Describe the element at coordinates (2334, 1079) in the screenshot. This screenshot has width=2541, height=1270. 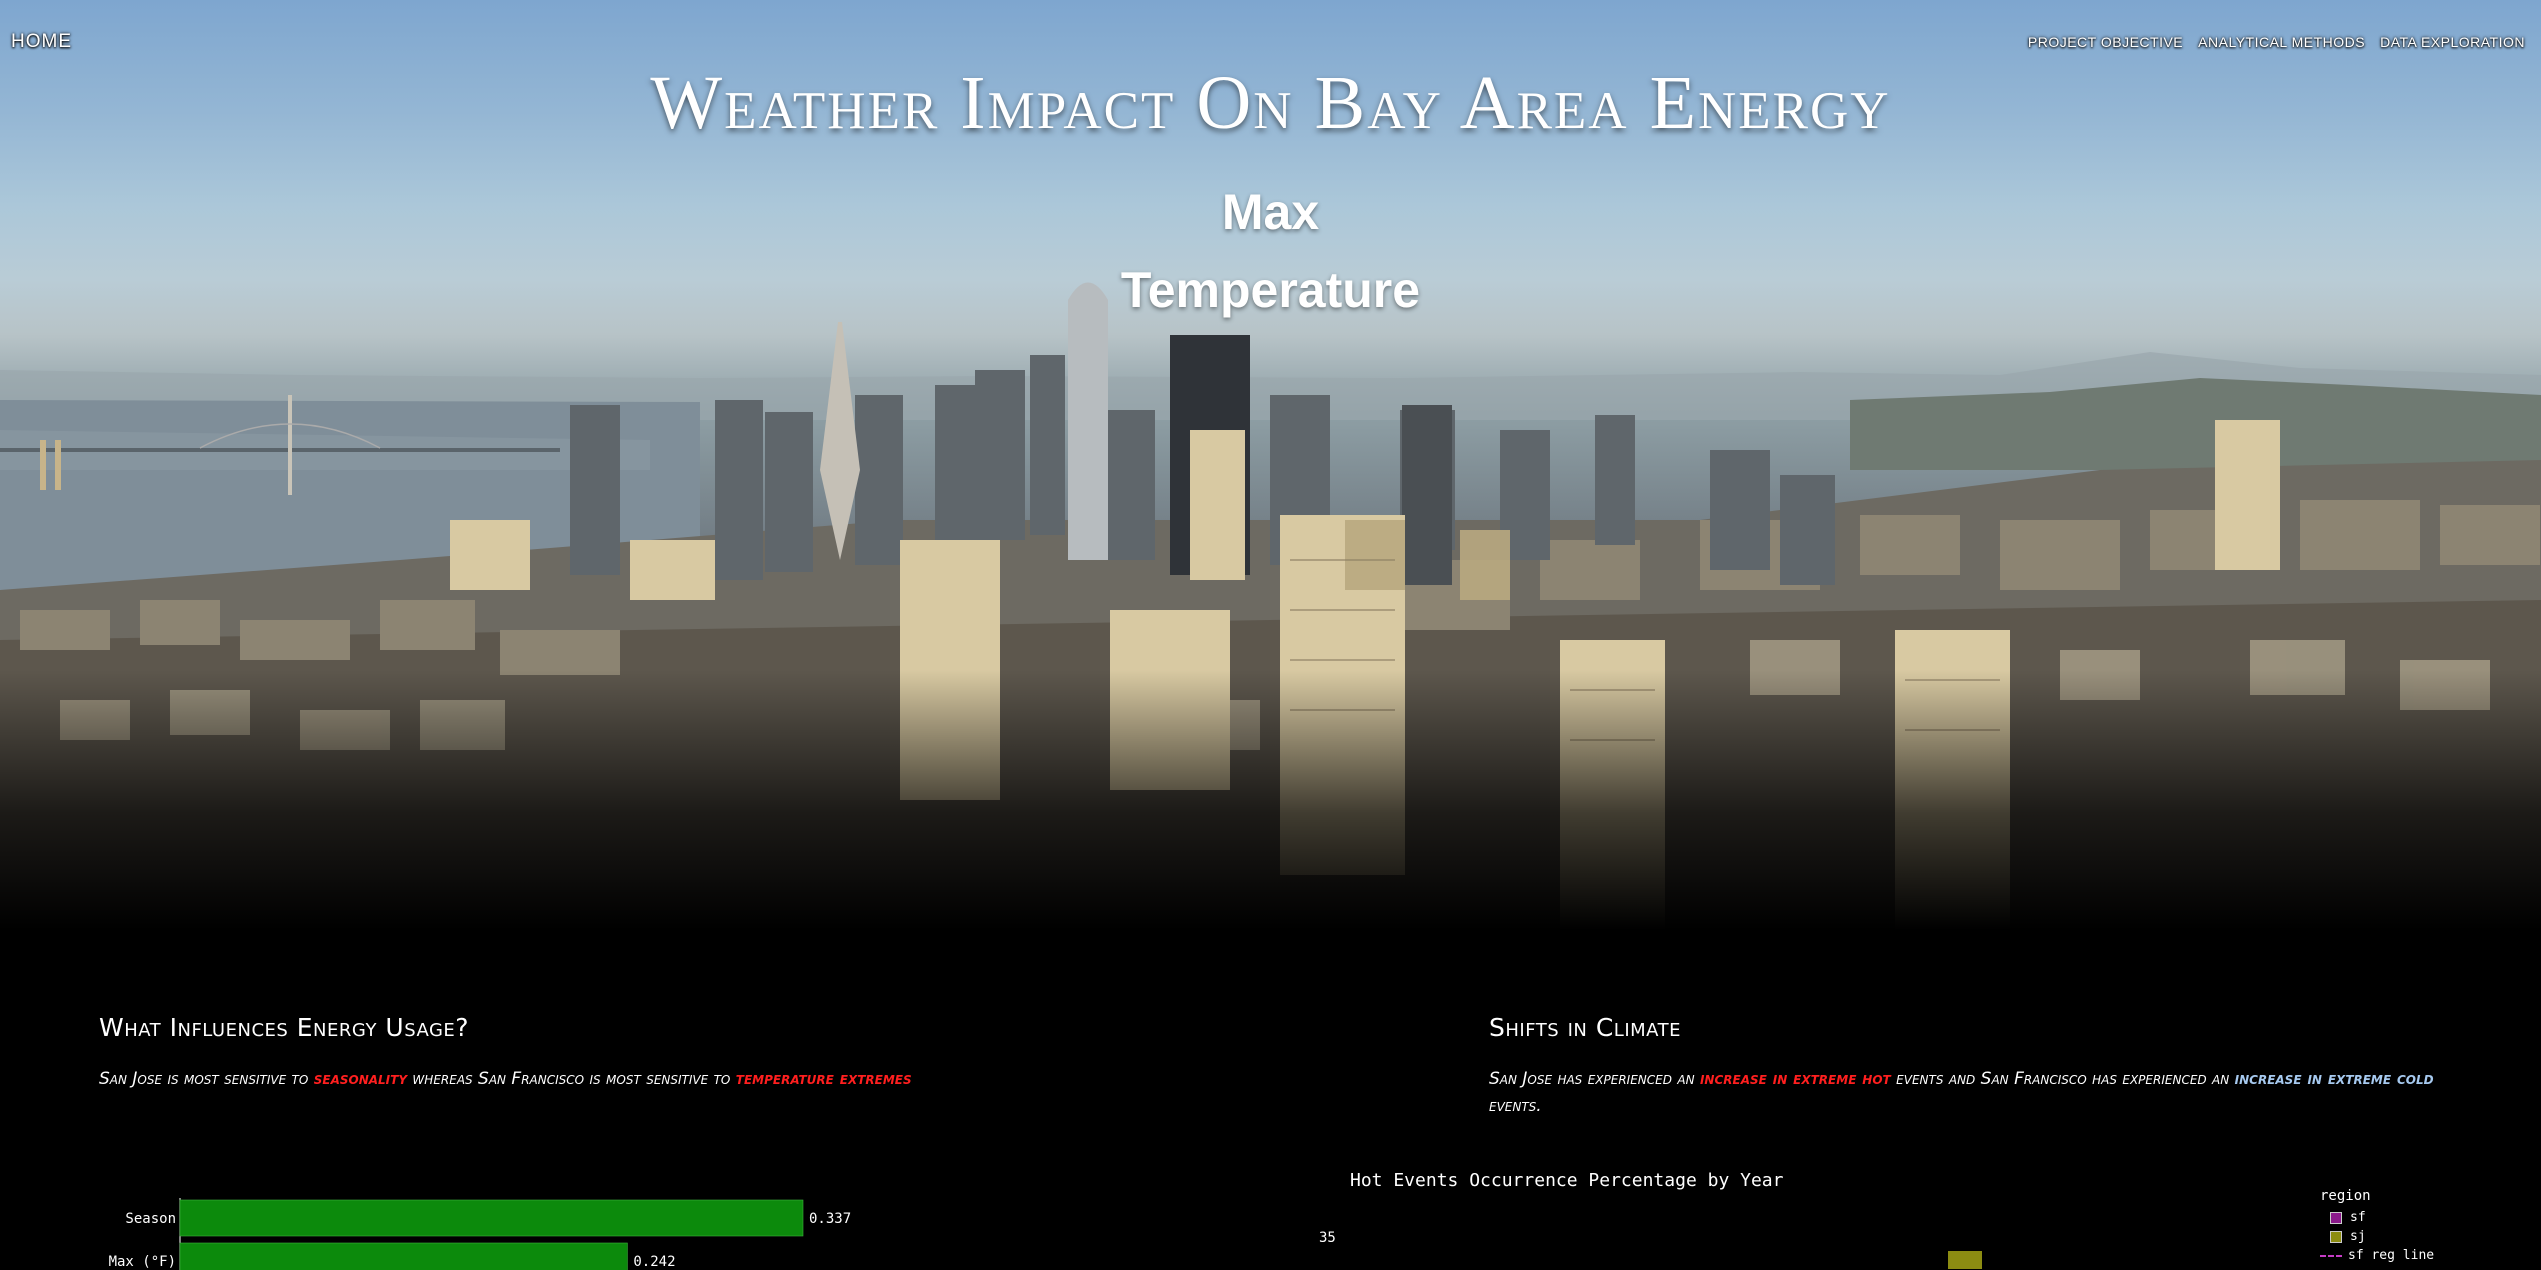
I see `highlight-extreme-cold: increase in extreme cold` at that location.